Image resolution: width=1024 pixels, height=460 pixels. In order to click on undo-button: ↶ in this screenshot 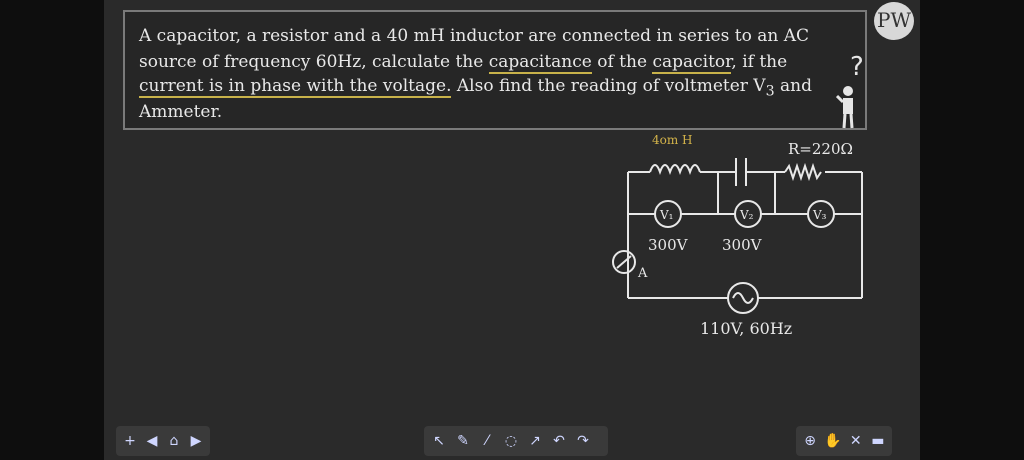, I will do `click(559, 441)`.